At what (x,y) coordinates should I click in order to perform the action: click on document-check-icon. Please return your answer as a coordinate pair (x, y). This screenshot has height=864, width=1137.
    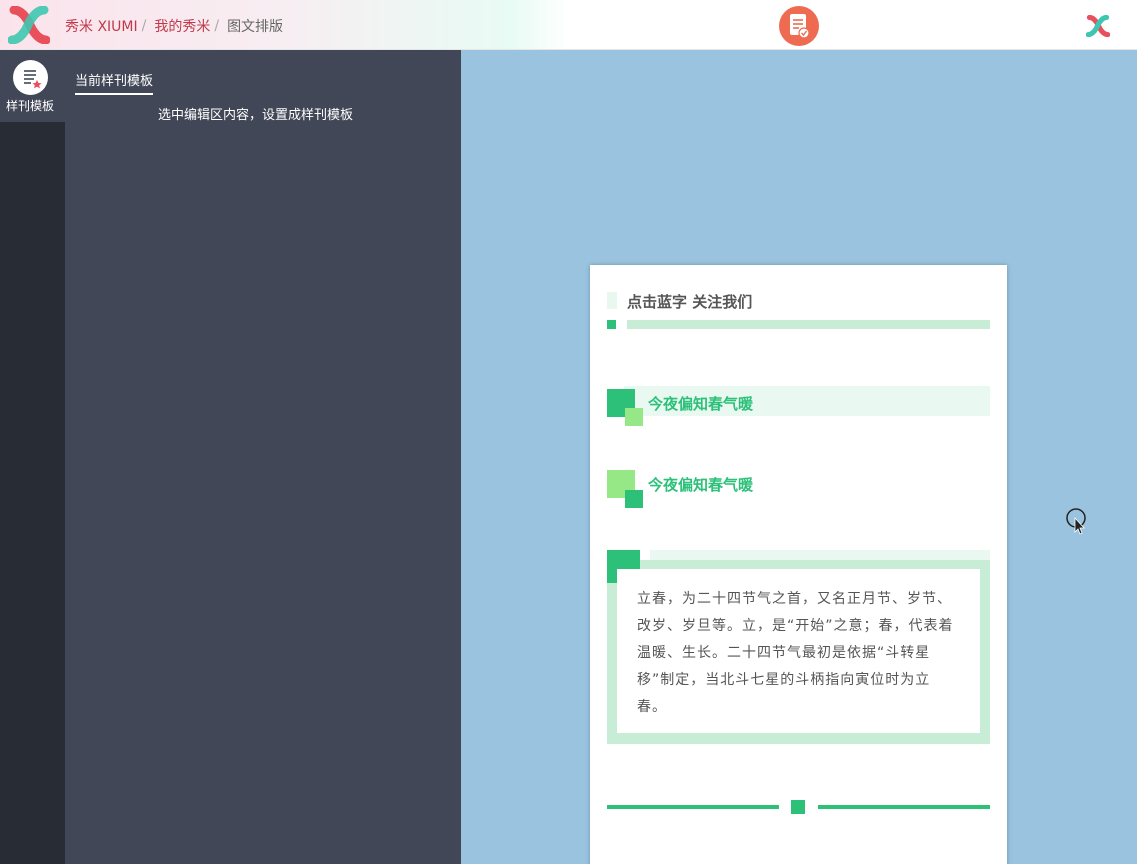
    Looking at the image, I should click on (800, 26).